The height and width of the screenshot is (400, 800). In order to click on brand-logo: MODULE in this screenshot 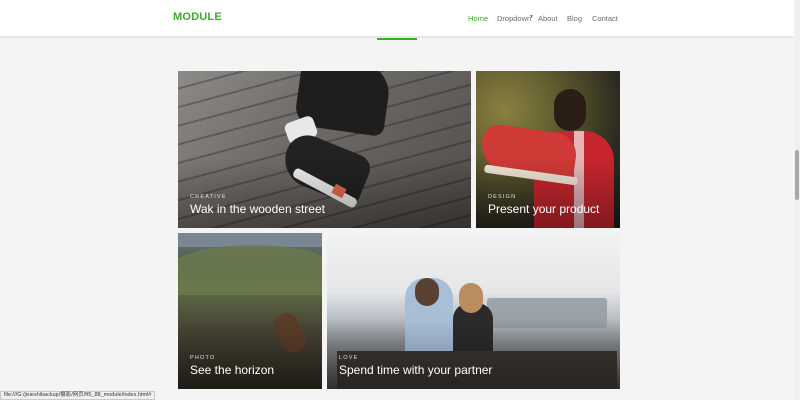, I will do `click(197, 17)`.